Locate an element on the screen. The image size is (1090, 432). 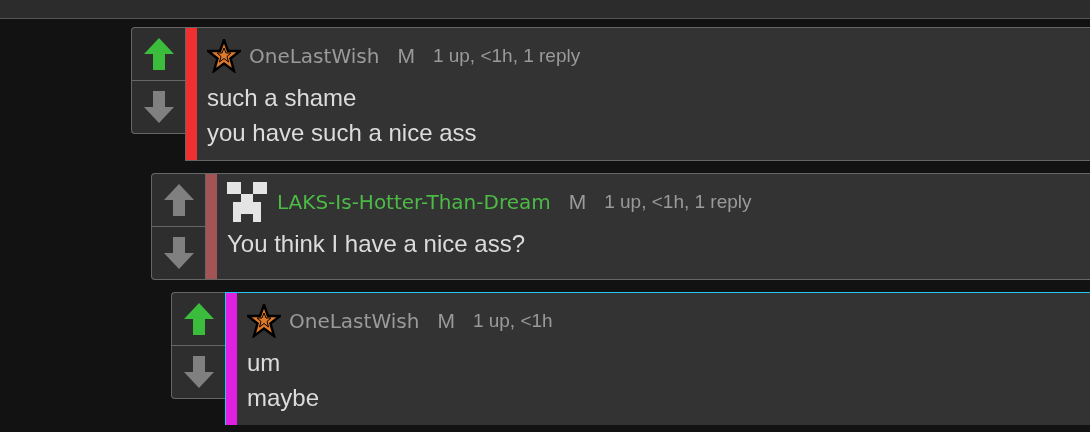
comment-text: you have such a nice ass is located at coordinates (342, 133).